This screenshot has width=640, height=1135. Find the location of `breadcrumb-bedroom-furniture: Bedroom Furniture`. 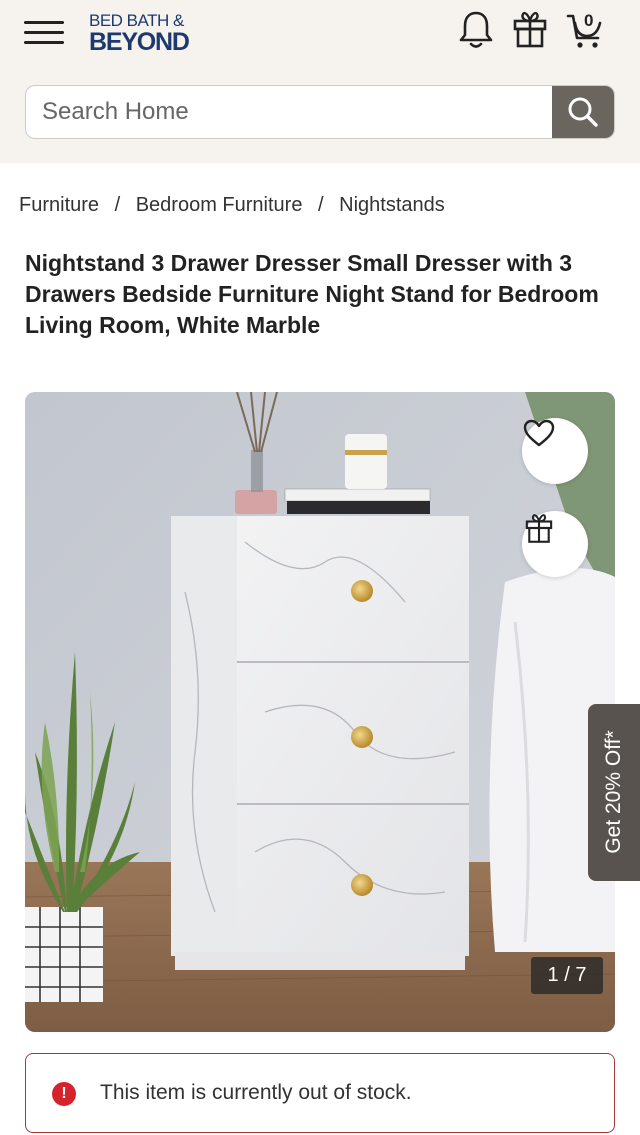

breadcrumb-bedroom-furniture: Bedroom Furniture is located at coordinates (219, 205).